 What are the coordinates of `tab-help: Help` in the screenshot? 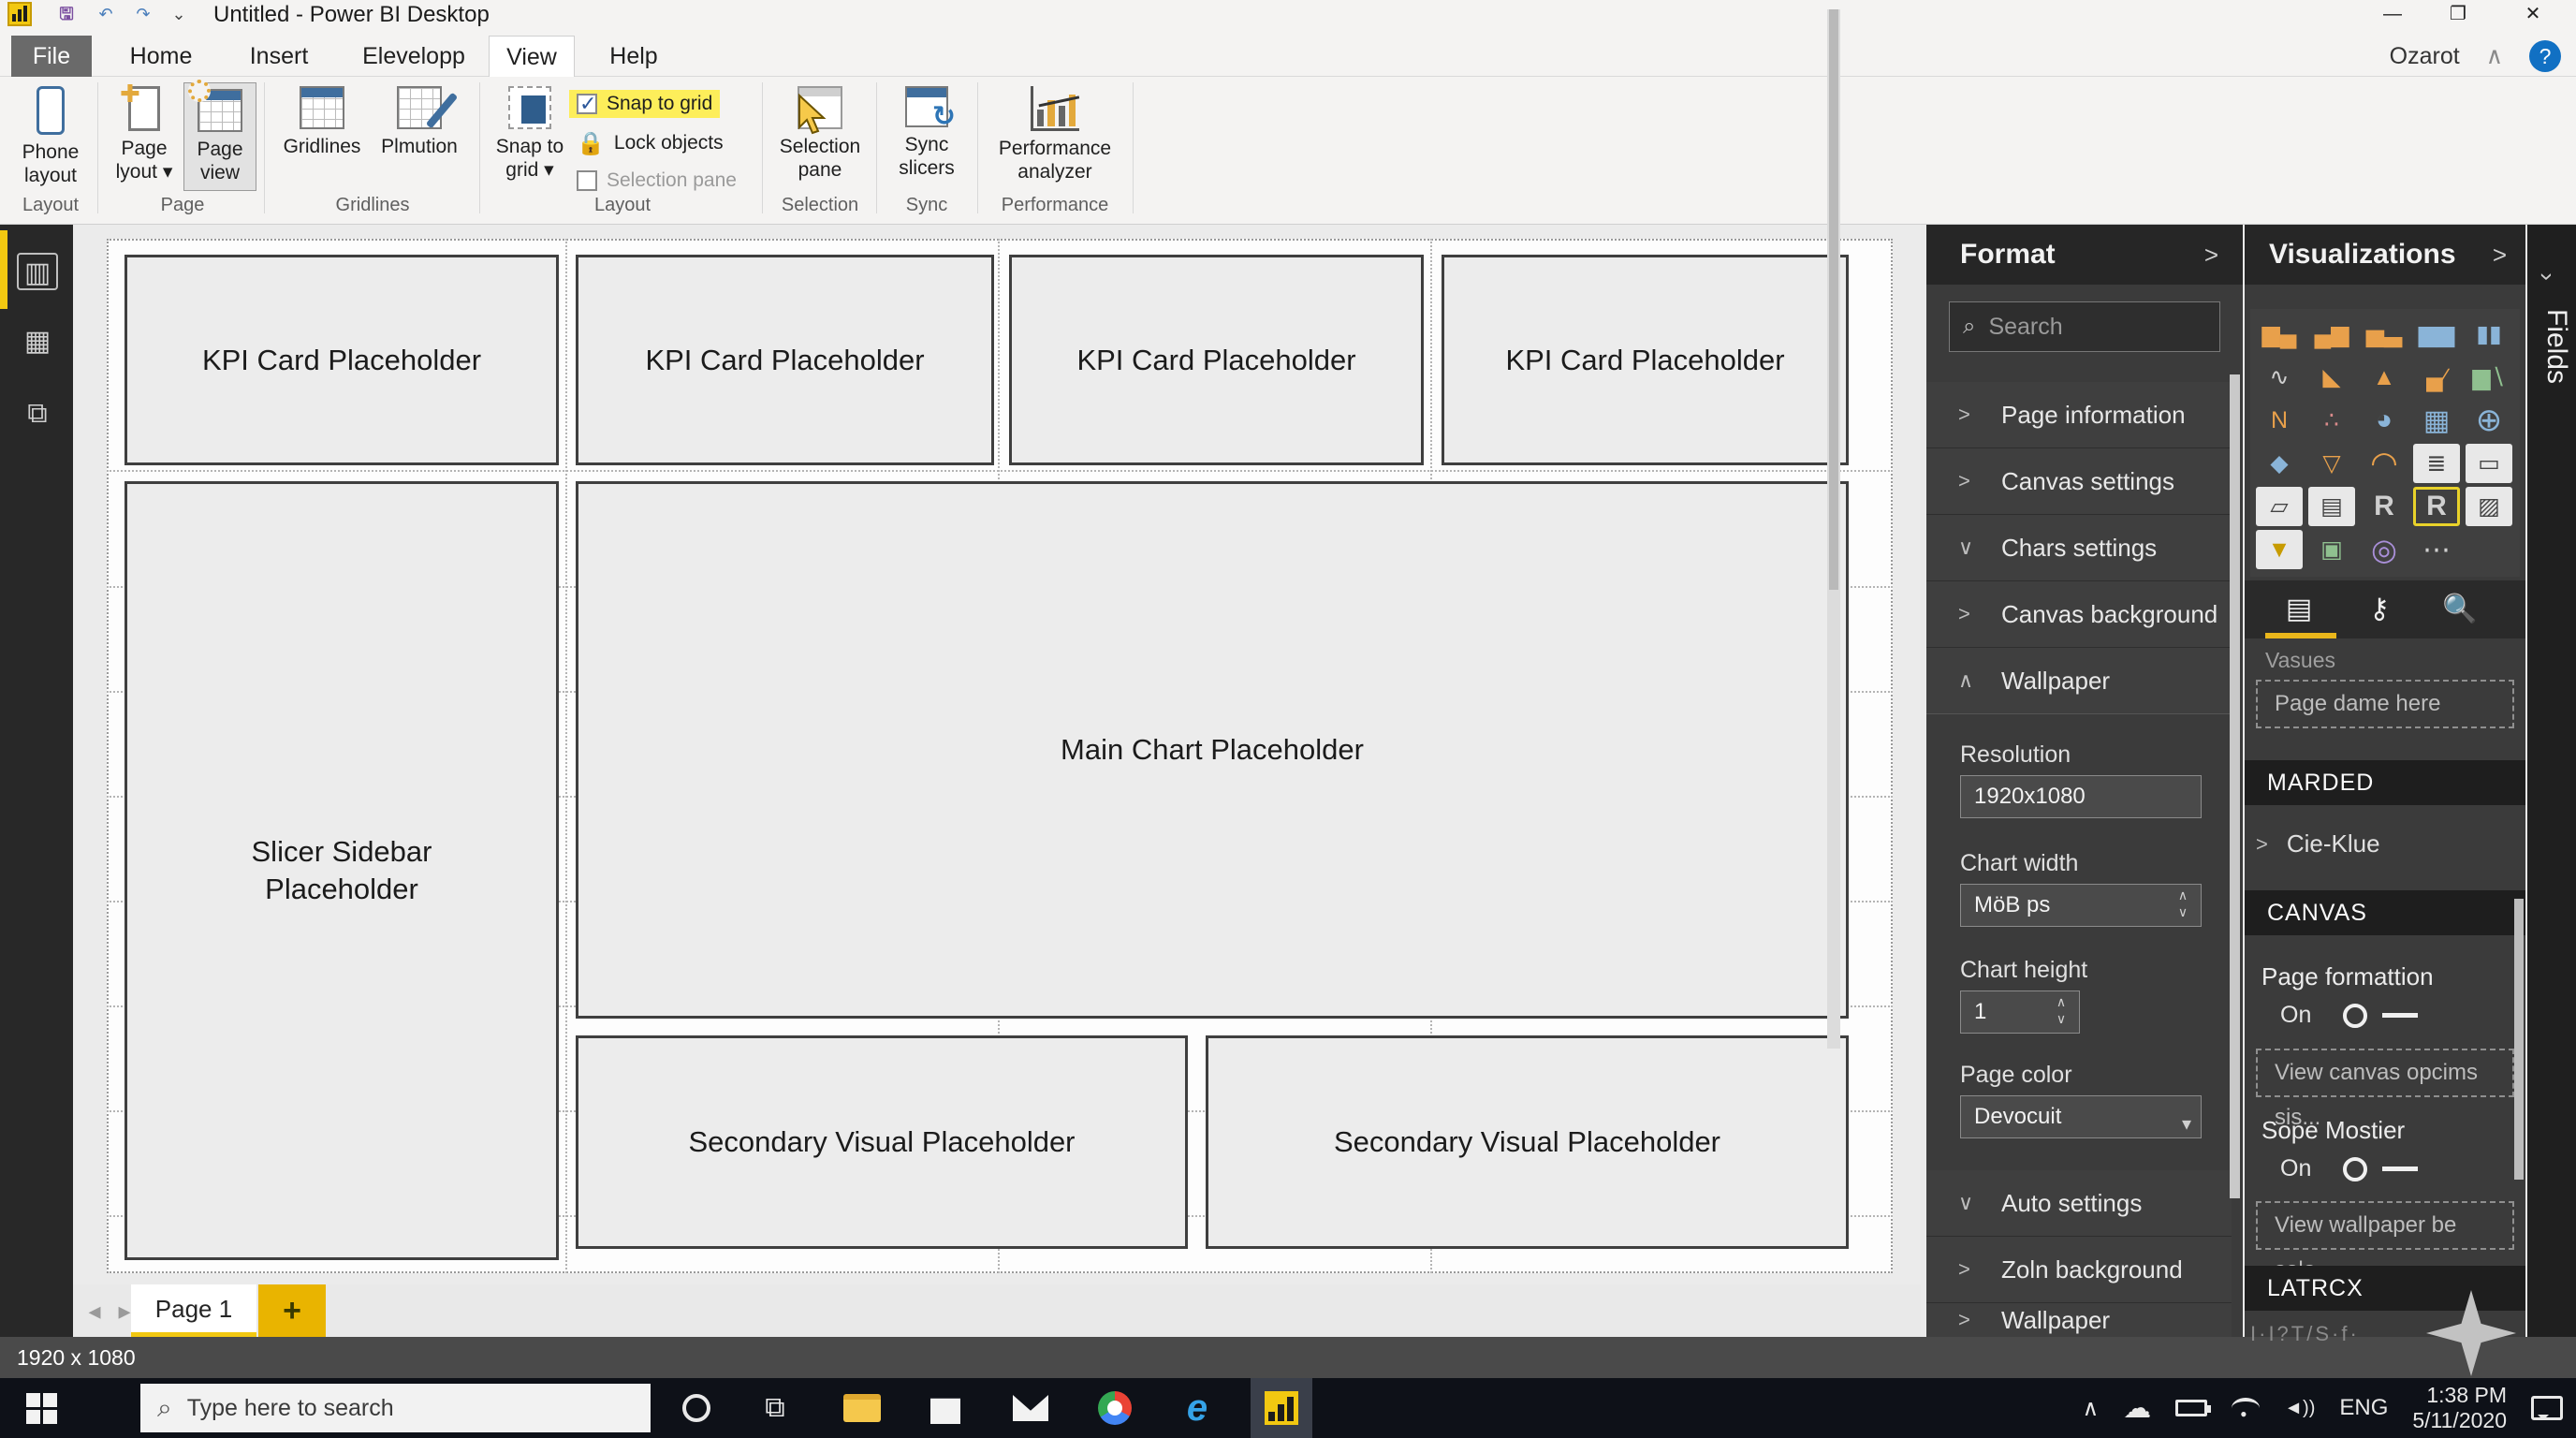 It's located at (634, 56).